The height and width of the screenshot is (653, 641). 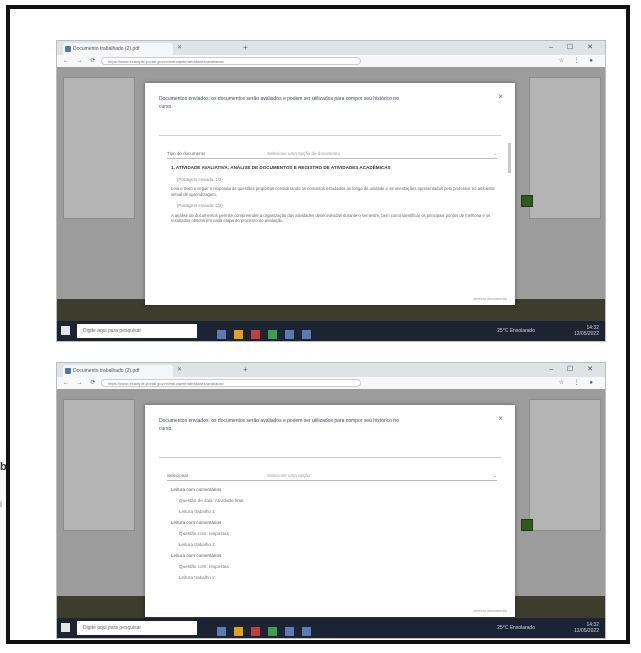 What do you see at coordinates (200, 205) in the screenshot?
I see `post-status: (Postagem enviada: 2/2)` at bounding box center [200, 205].